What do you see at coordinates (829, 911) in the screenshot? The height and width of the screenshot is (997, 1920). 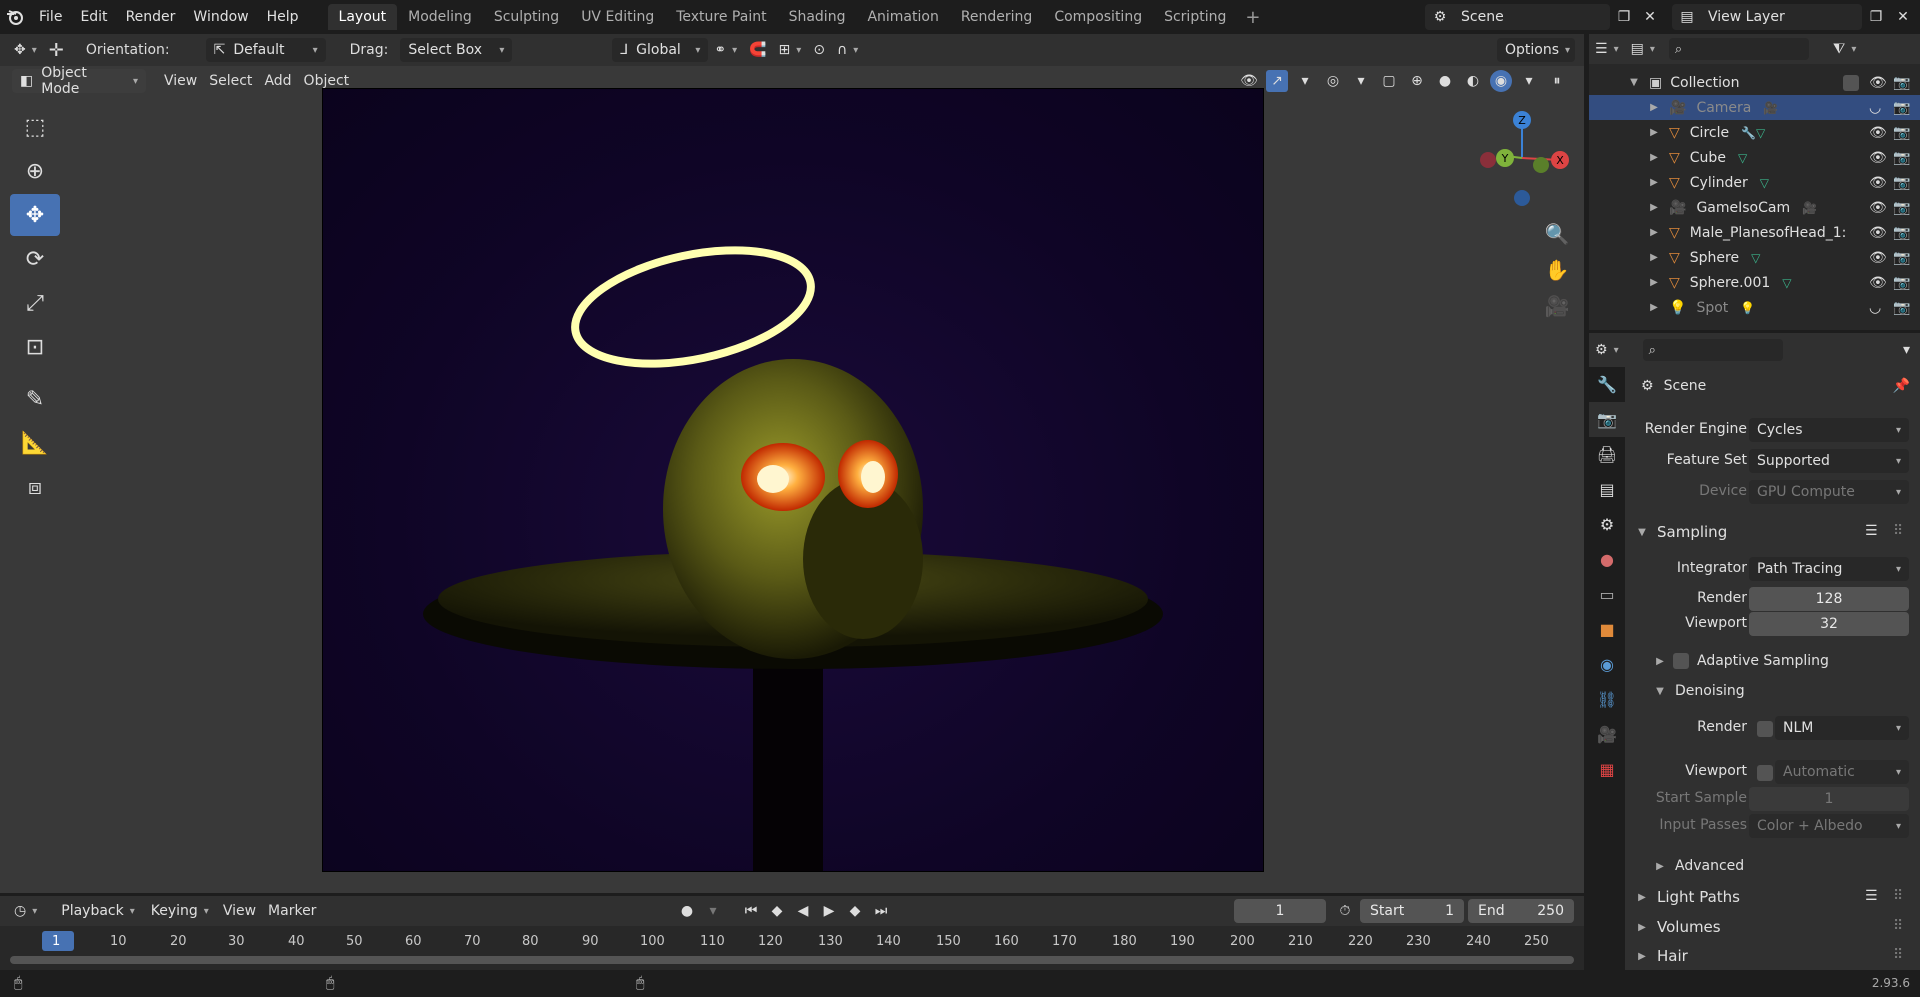 I see `play-icon: ▶` at bounding box center [829, 911].